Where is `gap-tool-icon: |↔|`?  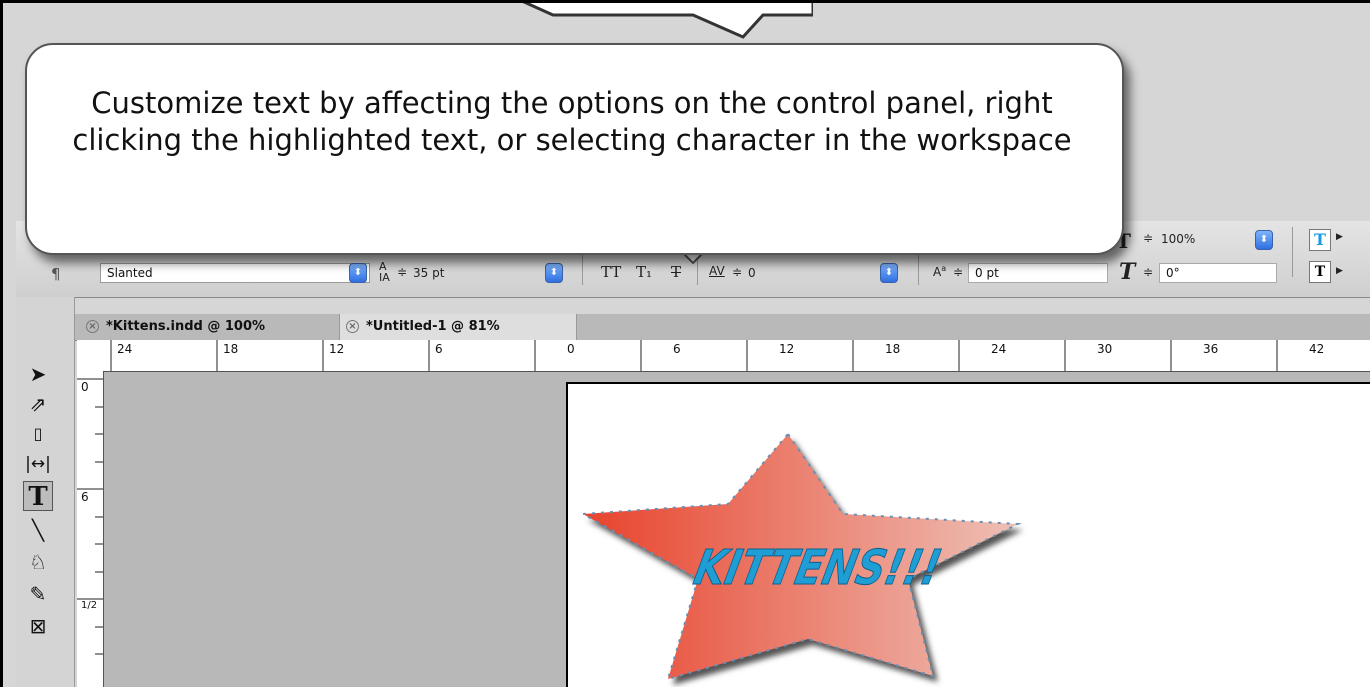
gap-tool-icon: |↔| is located at coordinates (38, 464).